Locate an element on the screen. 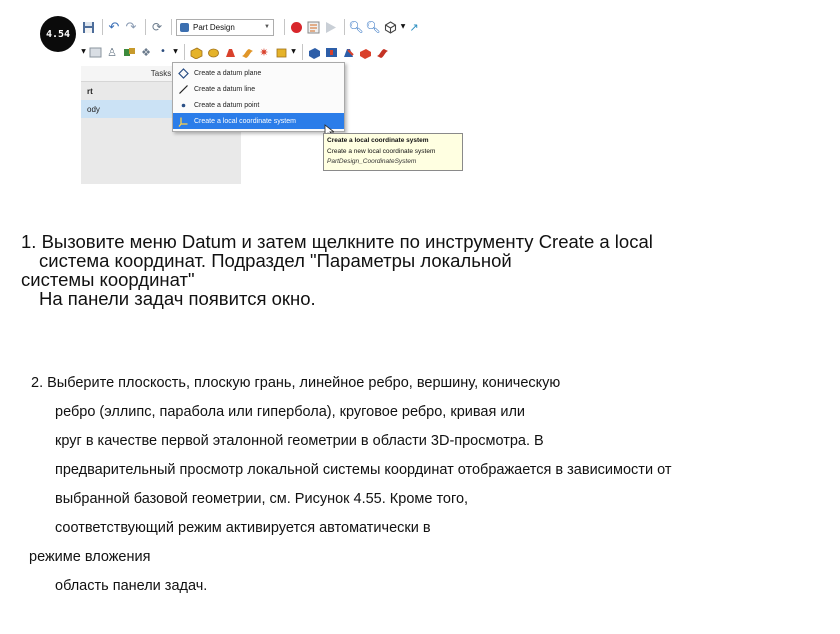  menu-item-datum-plane: Create a datum plane is located at coordinates (258, 73).